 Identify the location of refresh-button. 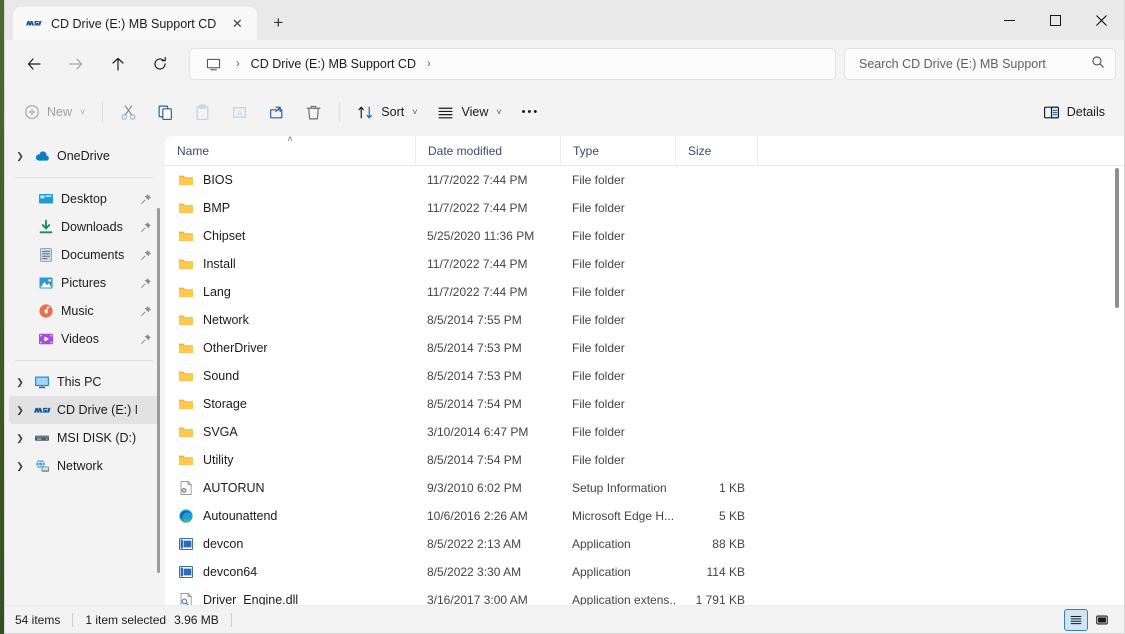
(160, 64).